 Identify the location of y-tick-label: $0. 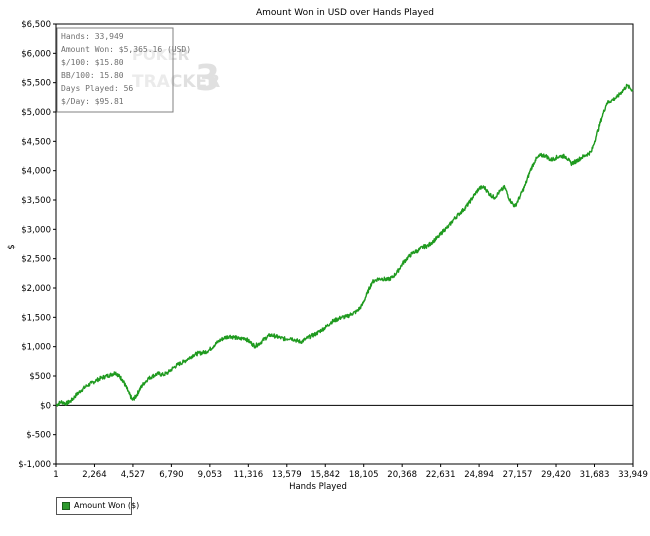
(45, 406).